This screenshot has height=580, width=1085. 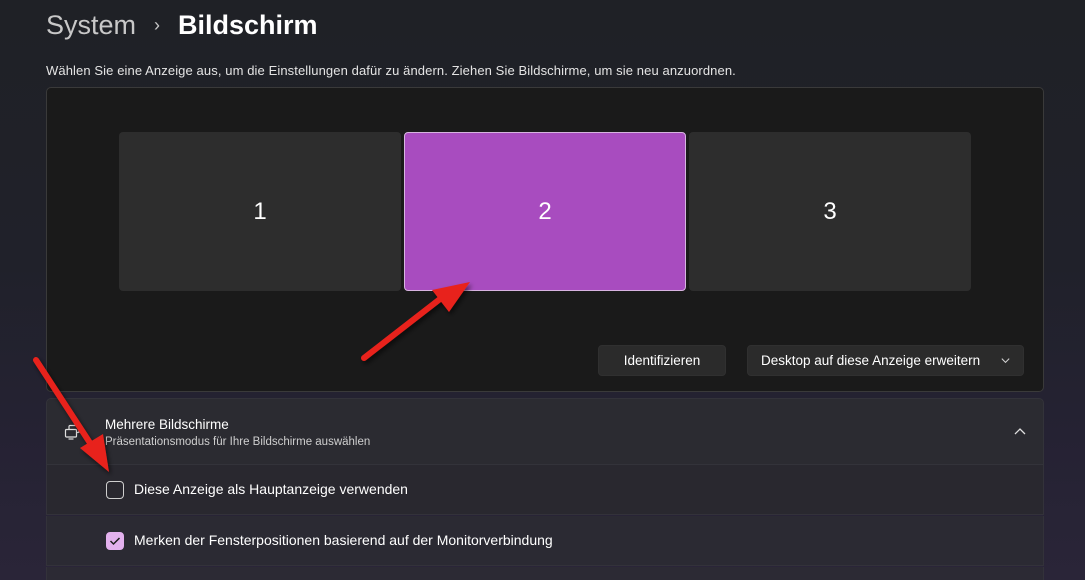 What do you see at coordinates (871, 360) in the screenshot?
I see `display-mode-selected: Desktop auf diese Anzeige erweitern` at bounding box center [871, 360].